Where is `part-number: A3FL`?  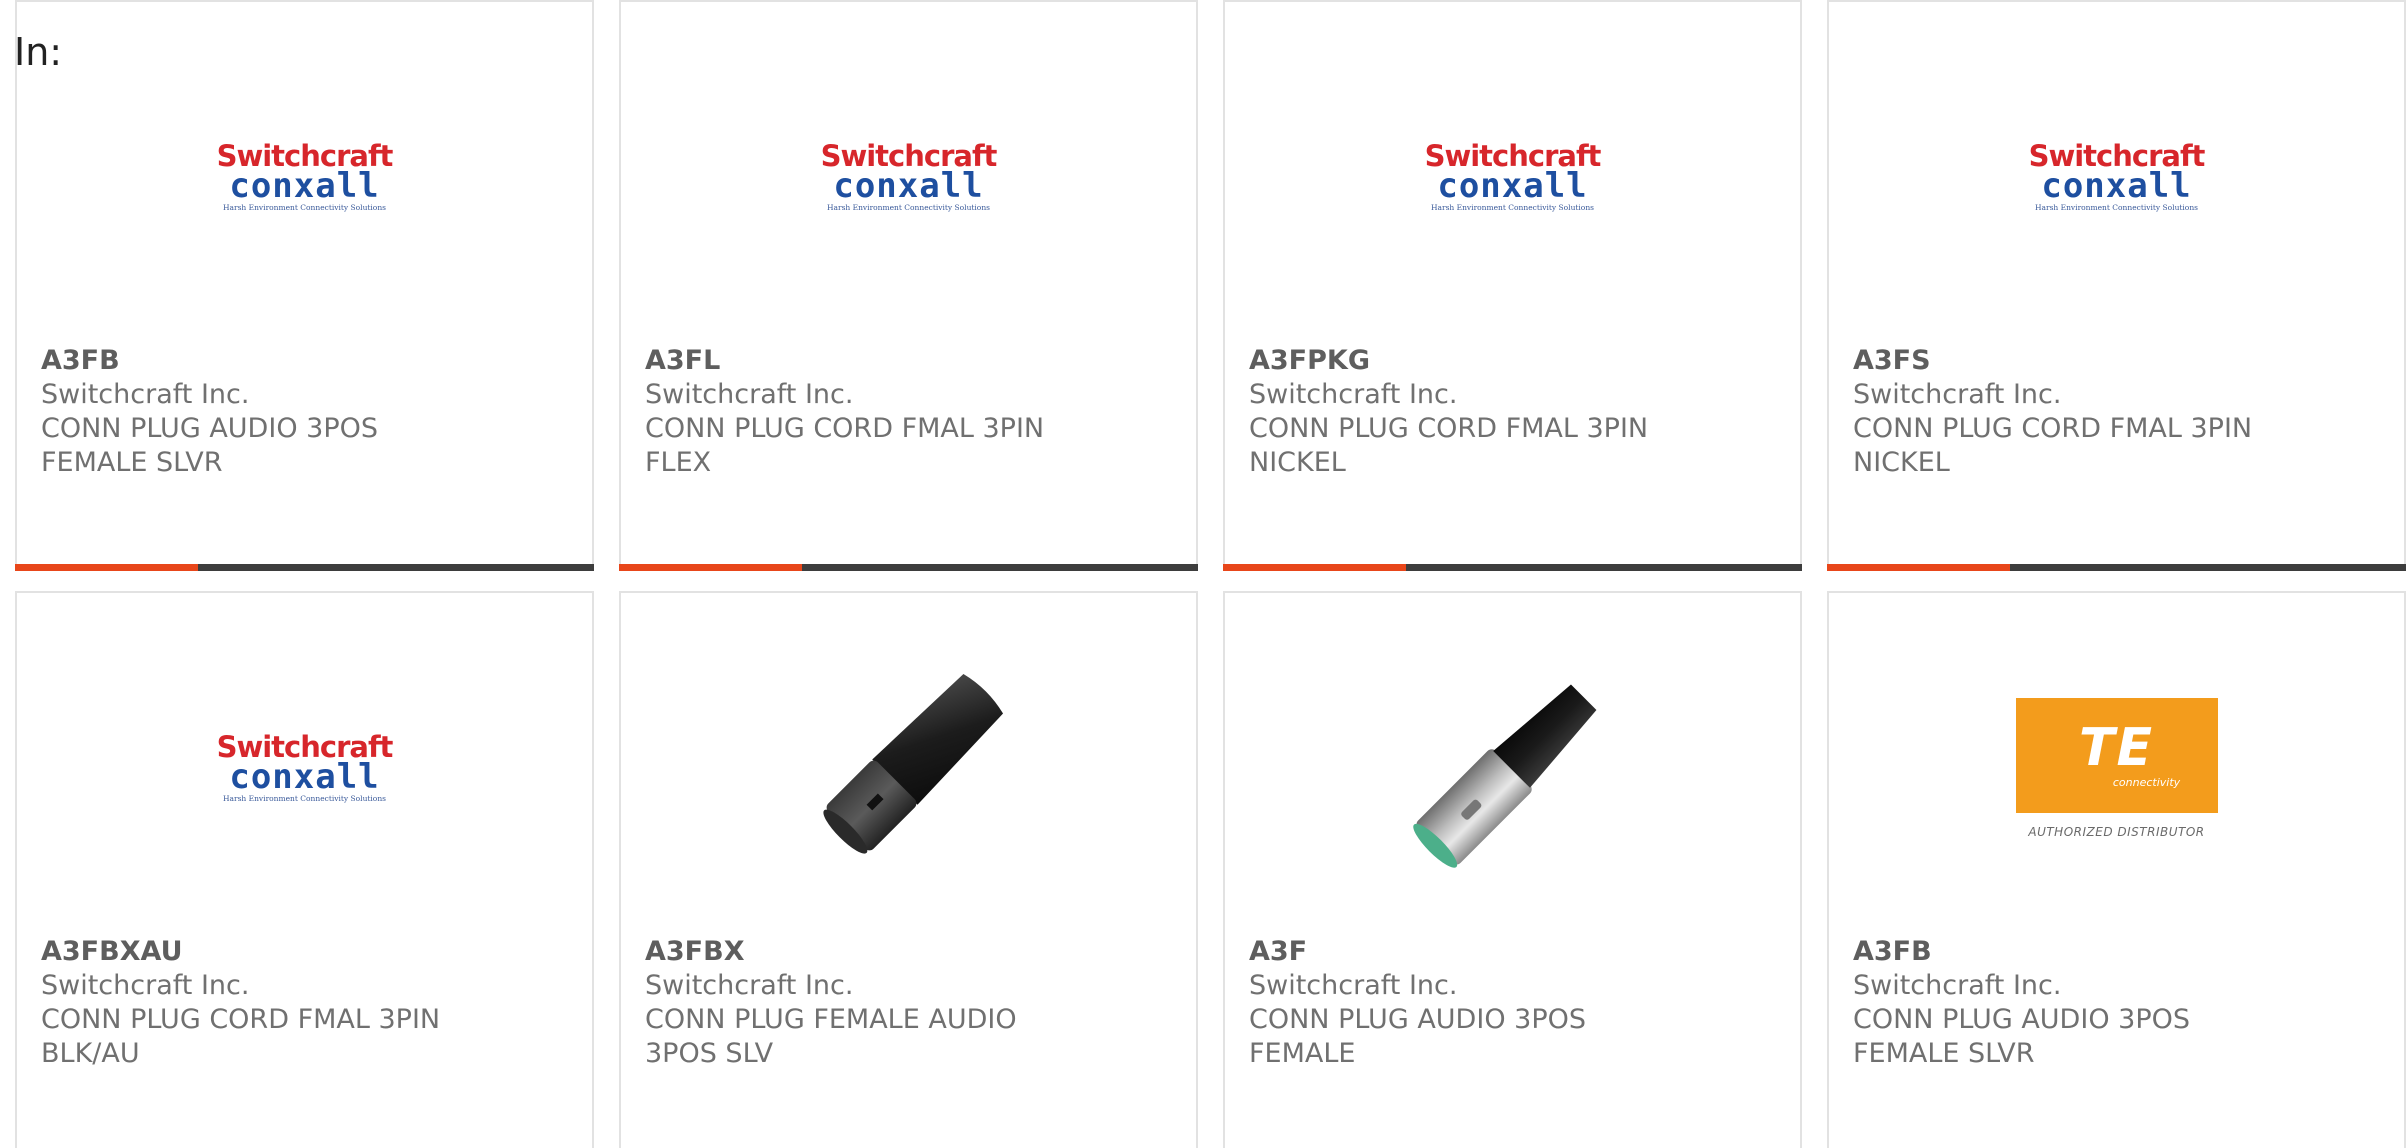
part-number: A3FL is located at coordinates (910, 361).